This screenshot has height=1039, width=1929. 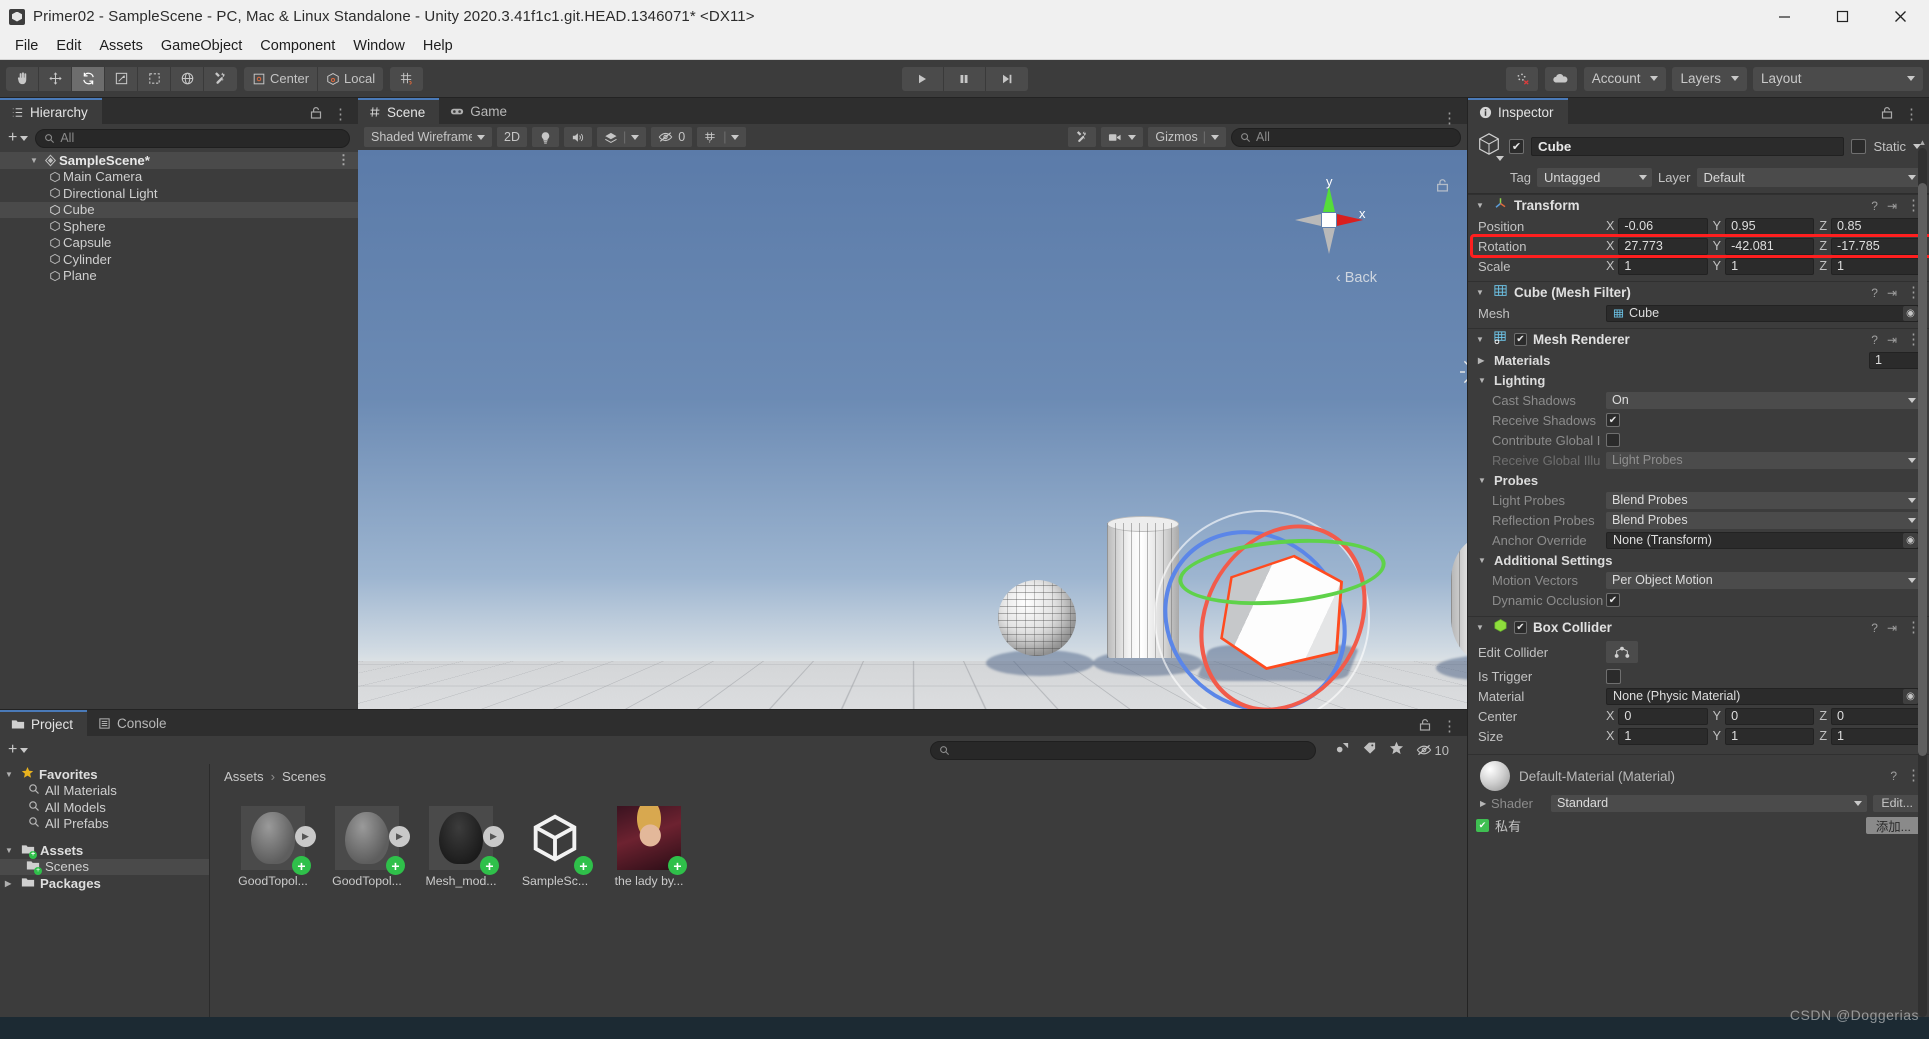 What do you see at coordinates (1763, 540) in the screenshot?
I see `anchor-override-field: None (Transform) ◉` at bounding box center [1763, 540].